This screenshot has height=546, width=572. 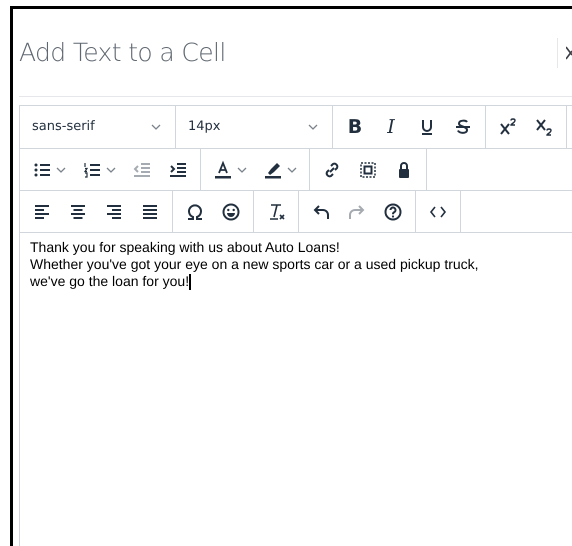 I want to click on help-icon, so click(x=393, y=212).